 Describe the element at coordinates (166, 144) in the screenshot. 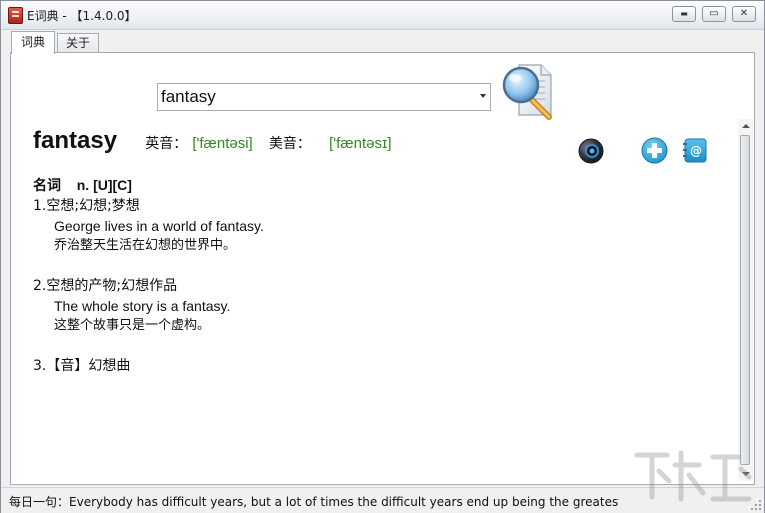

I see `uk-pronunciation-label: 英音：` at that location.